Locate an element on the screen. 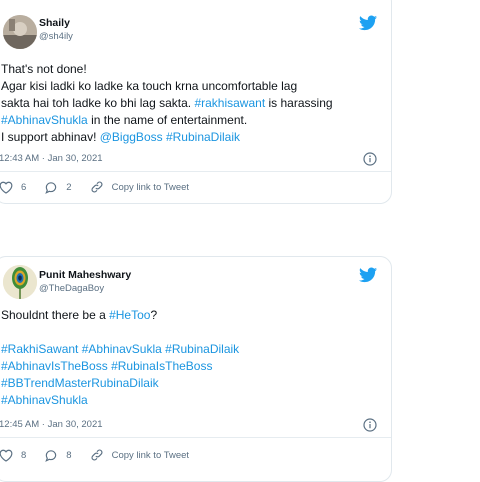 The image size is (480, 482). author-handle: @sh4ily is located at coordinates (56, 36).